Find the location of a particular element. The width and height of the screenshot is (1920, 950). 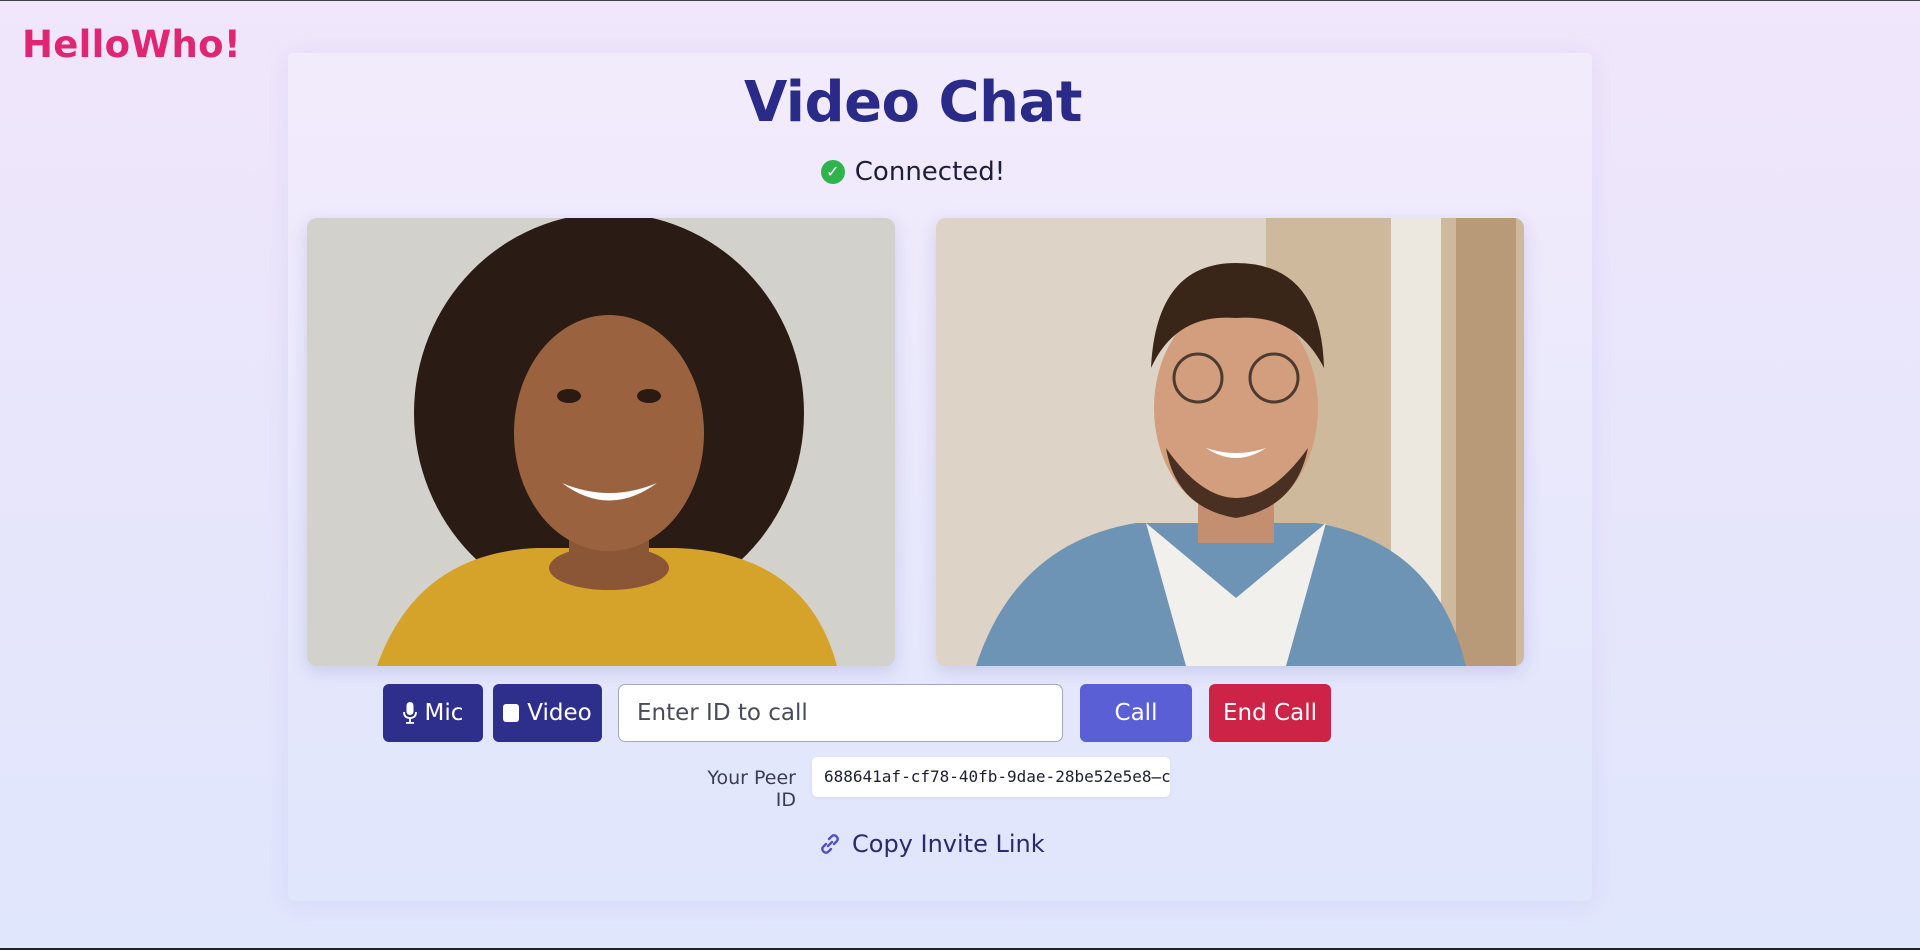

peer-id-label: Your Peer ID is located at coordinates (751, 789).